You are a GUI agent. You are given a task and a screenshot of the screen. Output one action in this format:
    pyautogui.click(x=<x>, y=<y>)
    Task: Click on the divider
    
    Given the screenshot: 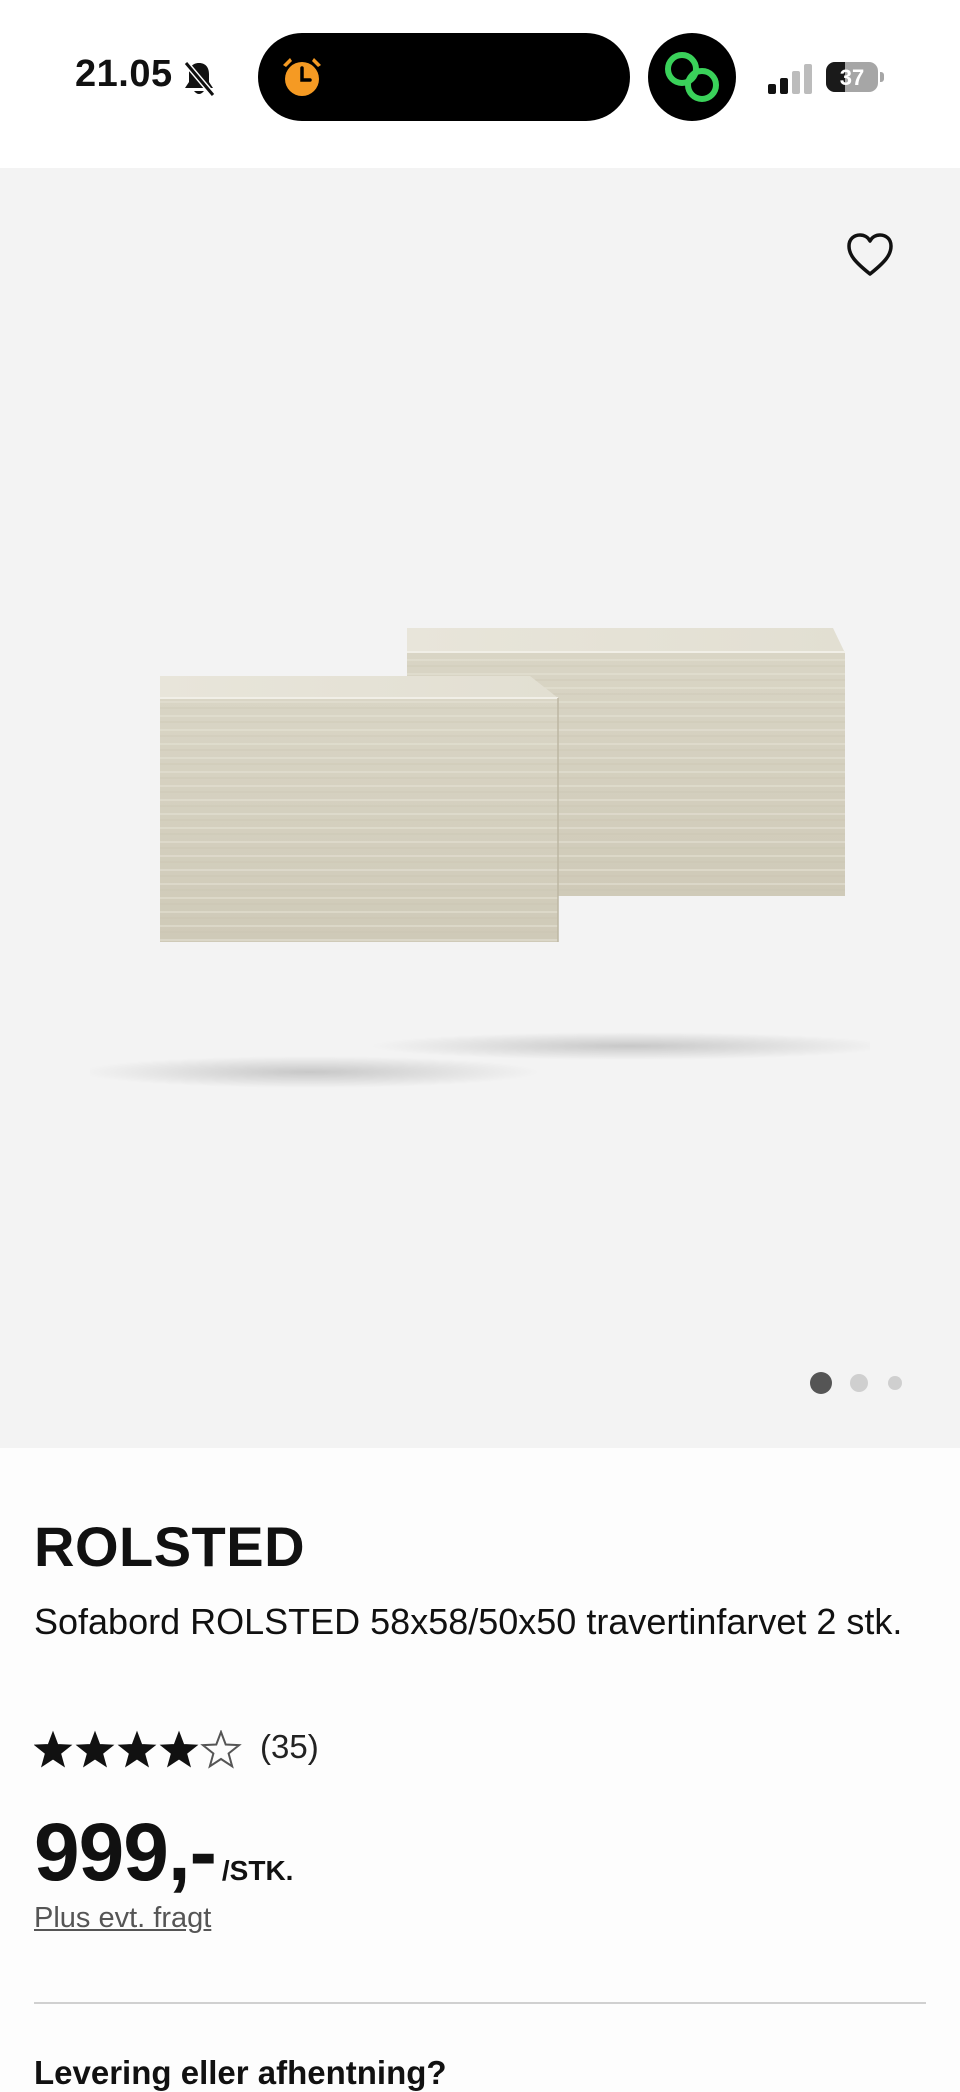 What is the action you would take?
    pyautogui.click(x=480, y=2003)
    